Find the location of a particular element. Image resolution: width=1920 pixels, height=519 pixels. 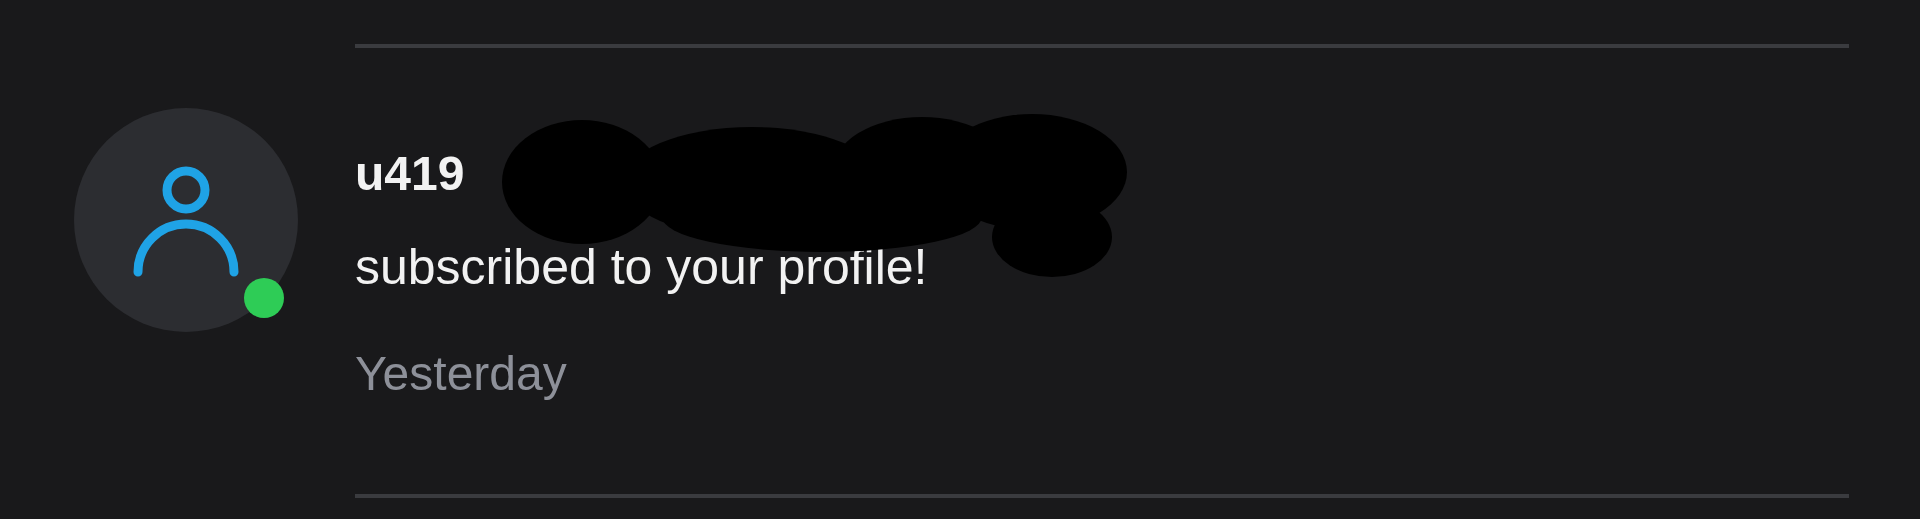

notification-message: subscribed to your profile! is located at coordinates (641, 267).